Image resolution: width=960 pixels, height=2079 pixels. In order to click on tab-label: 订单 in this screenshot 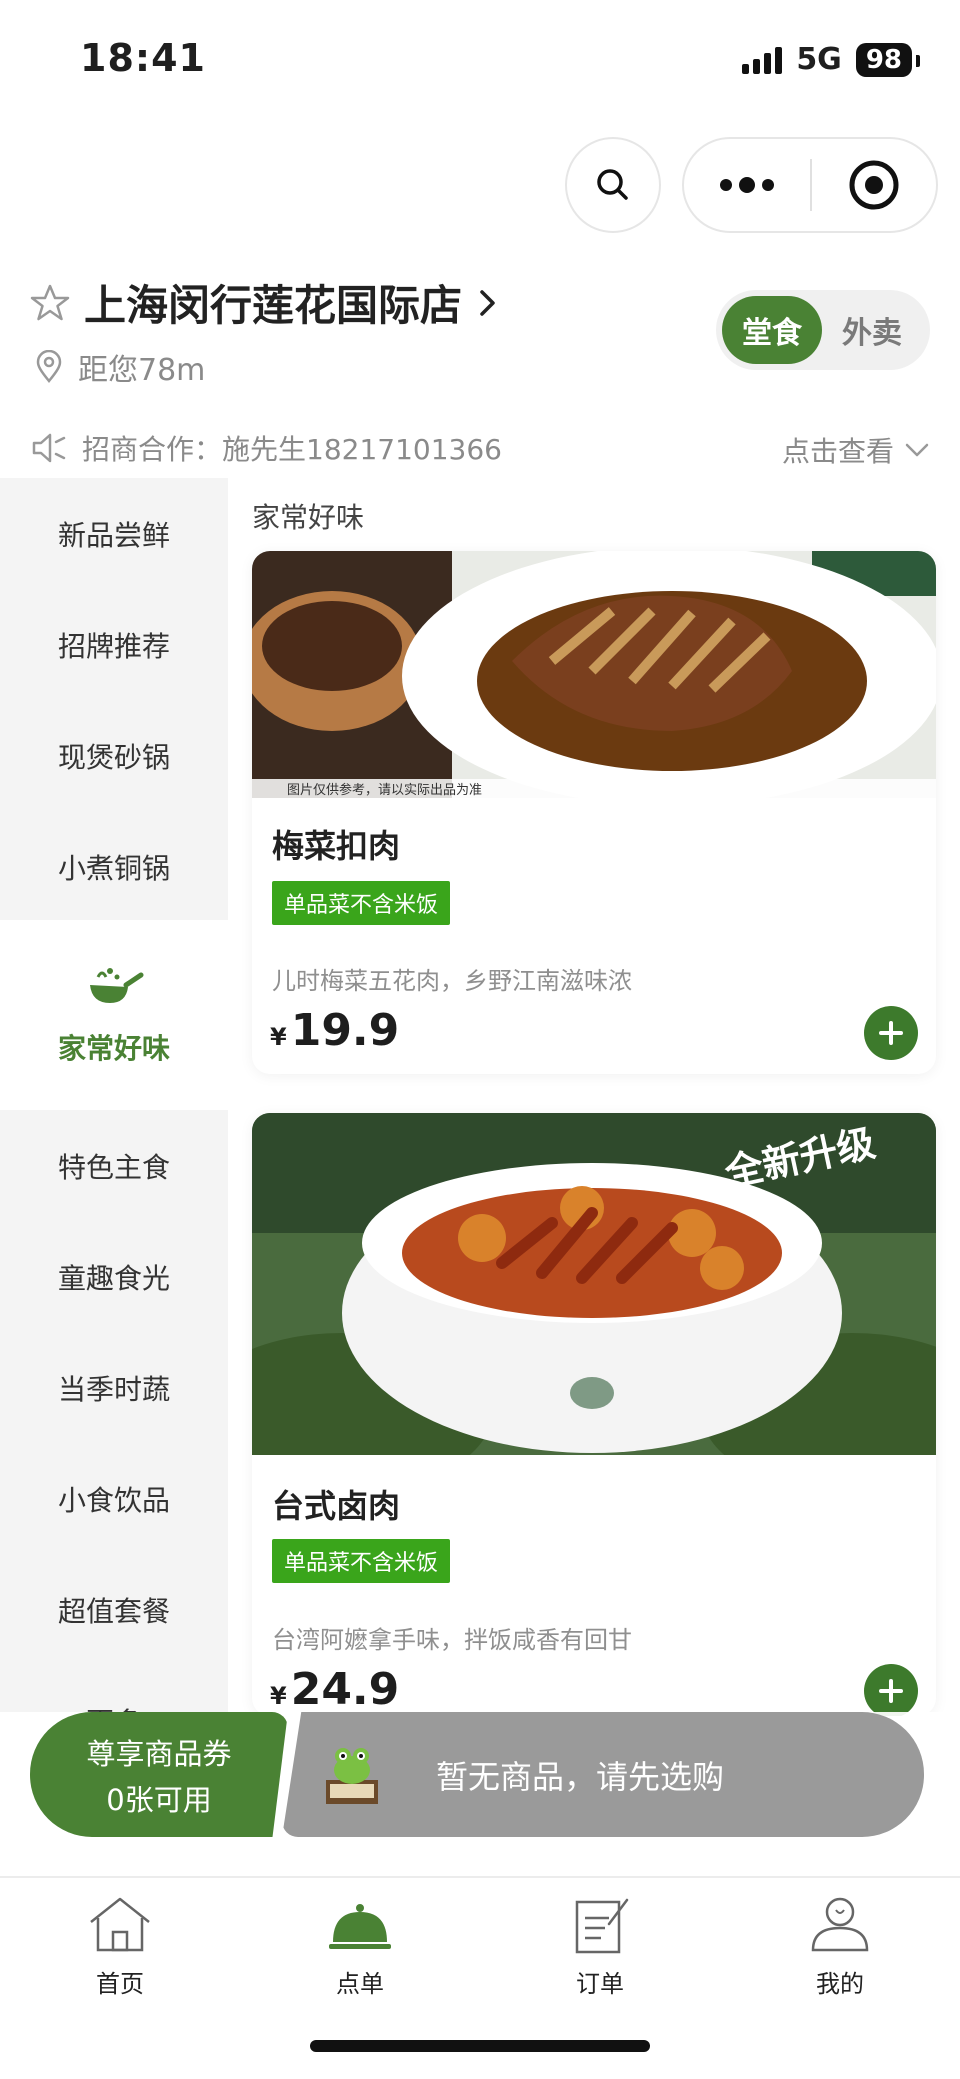, I will do `click(600, 1984)`.